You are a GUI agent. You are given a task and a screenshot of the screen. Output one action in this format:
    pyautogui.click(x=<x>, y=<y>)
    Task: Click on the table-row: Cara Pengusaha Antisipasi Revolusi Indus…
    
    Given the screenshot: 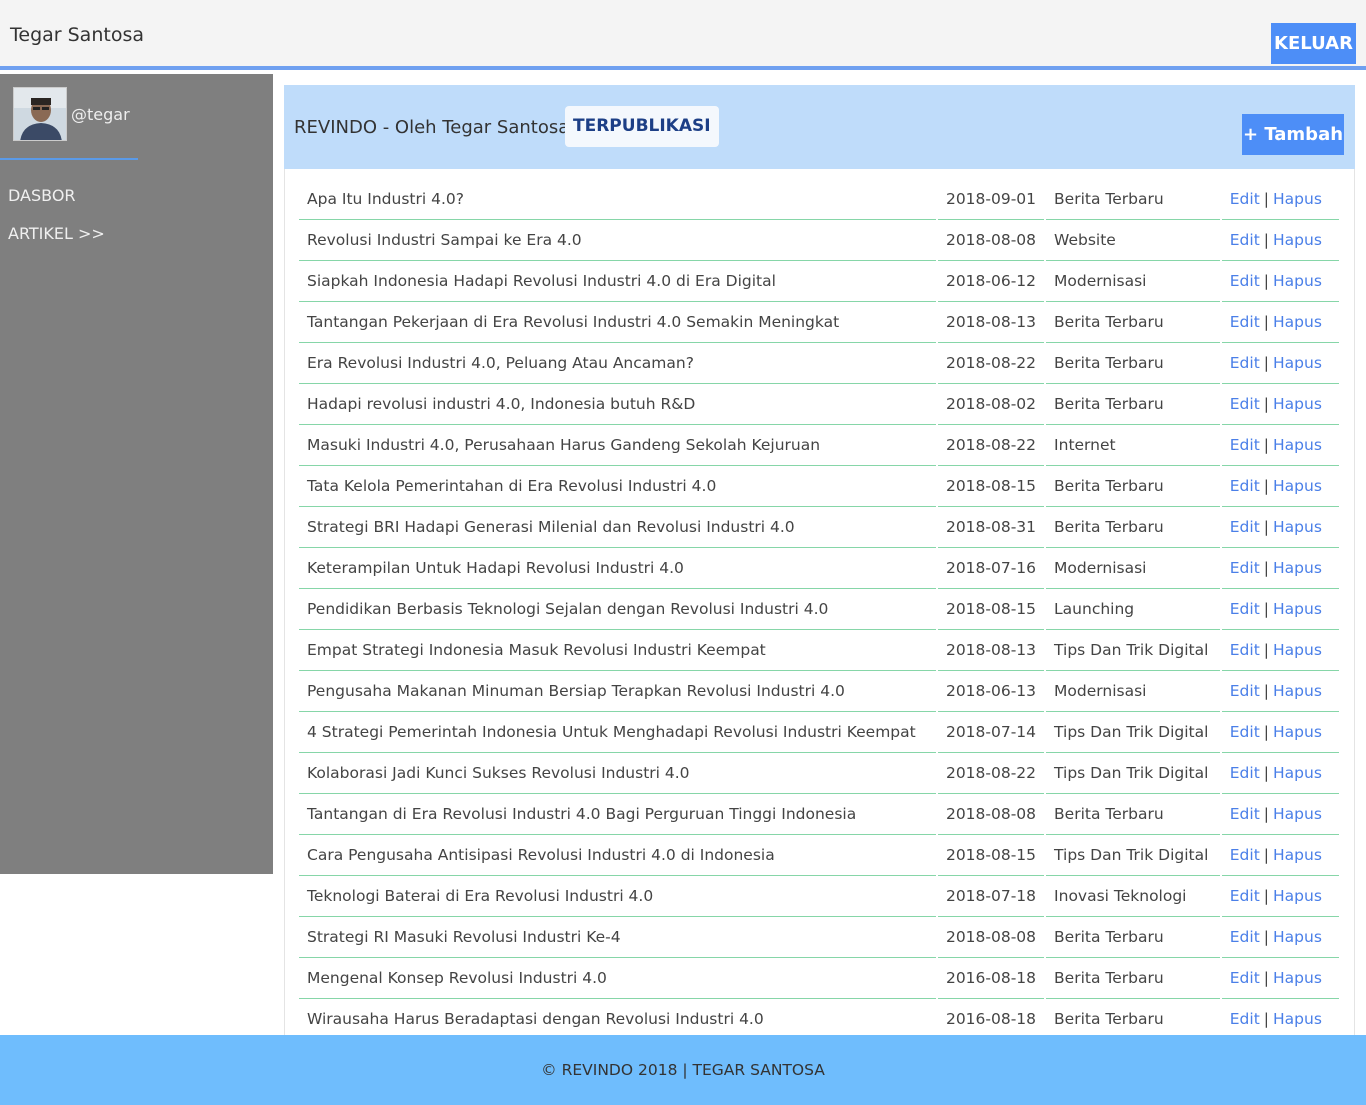 What is the action you would take?
    pyautogui.click(x=819, y=855)
    